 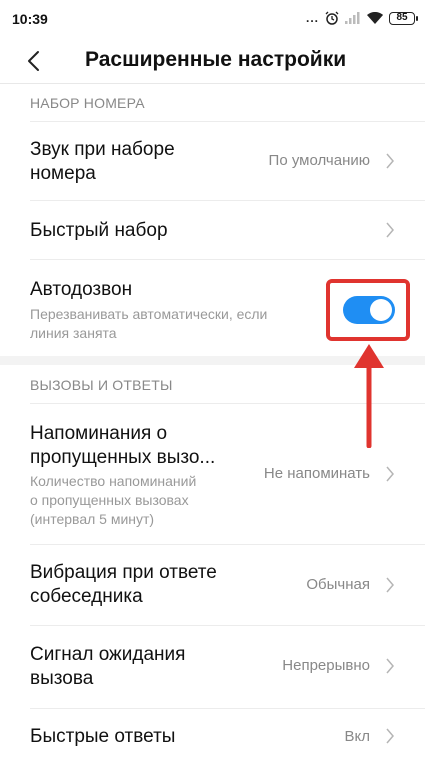 What do you see at coordinates (149, 314) in the screenshot?
I see `setting-description: Перезванивать автоматически, если` at bounding box center [149, 314].